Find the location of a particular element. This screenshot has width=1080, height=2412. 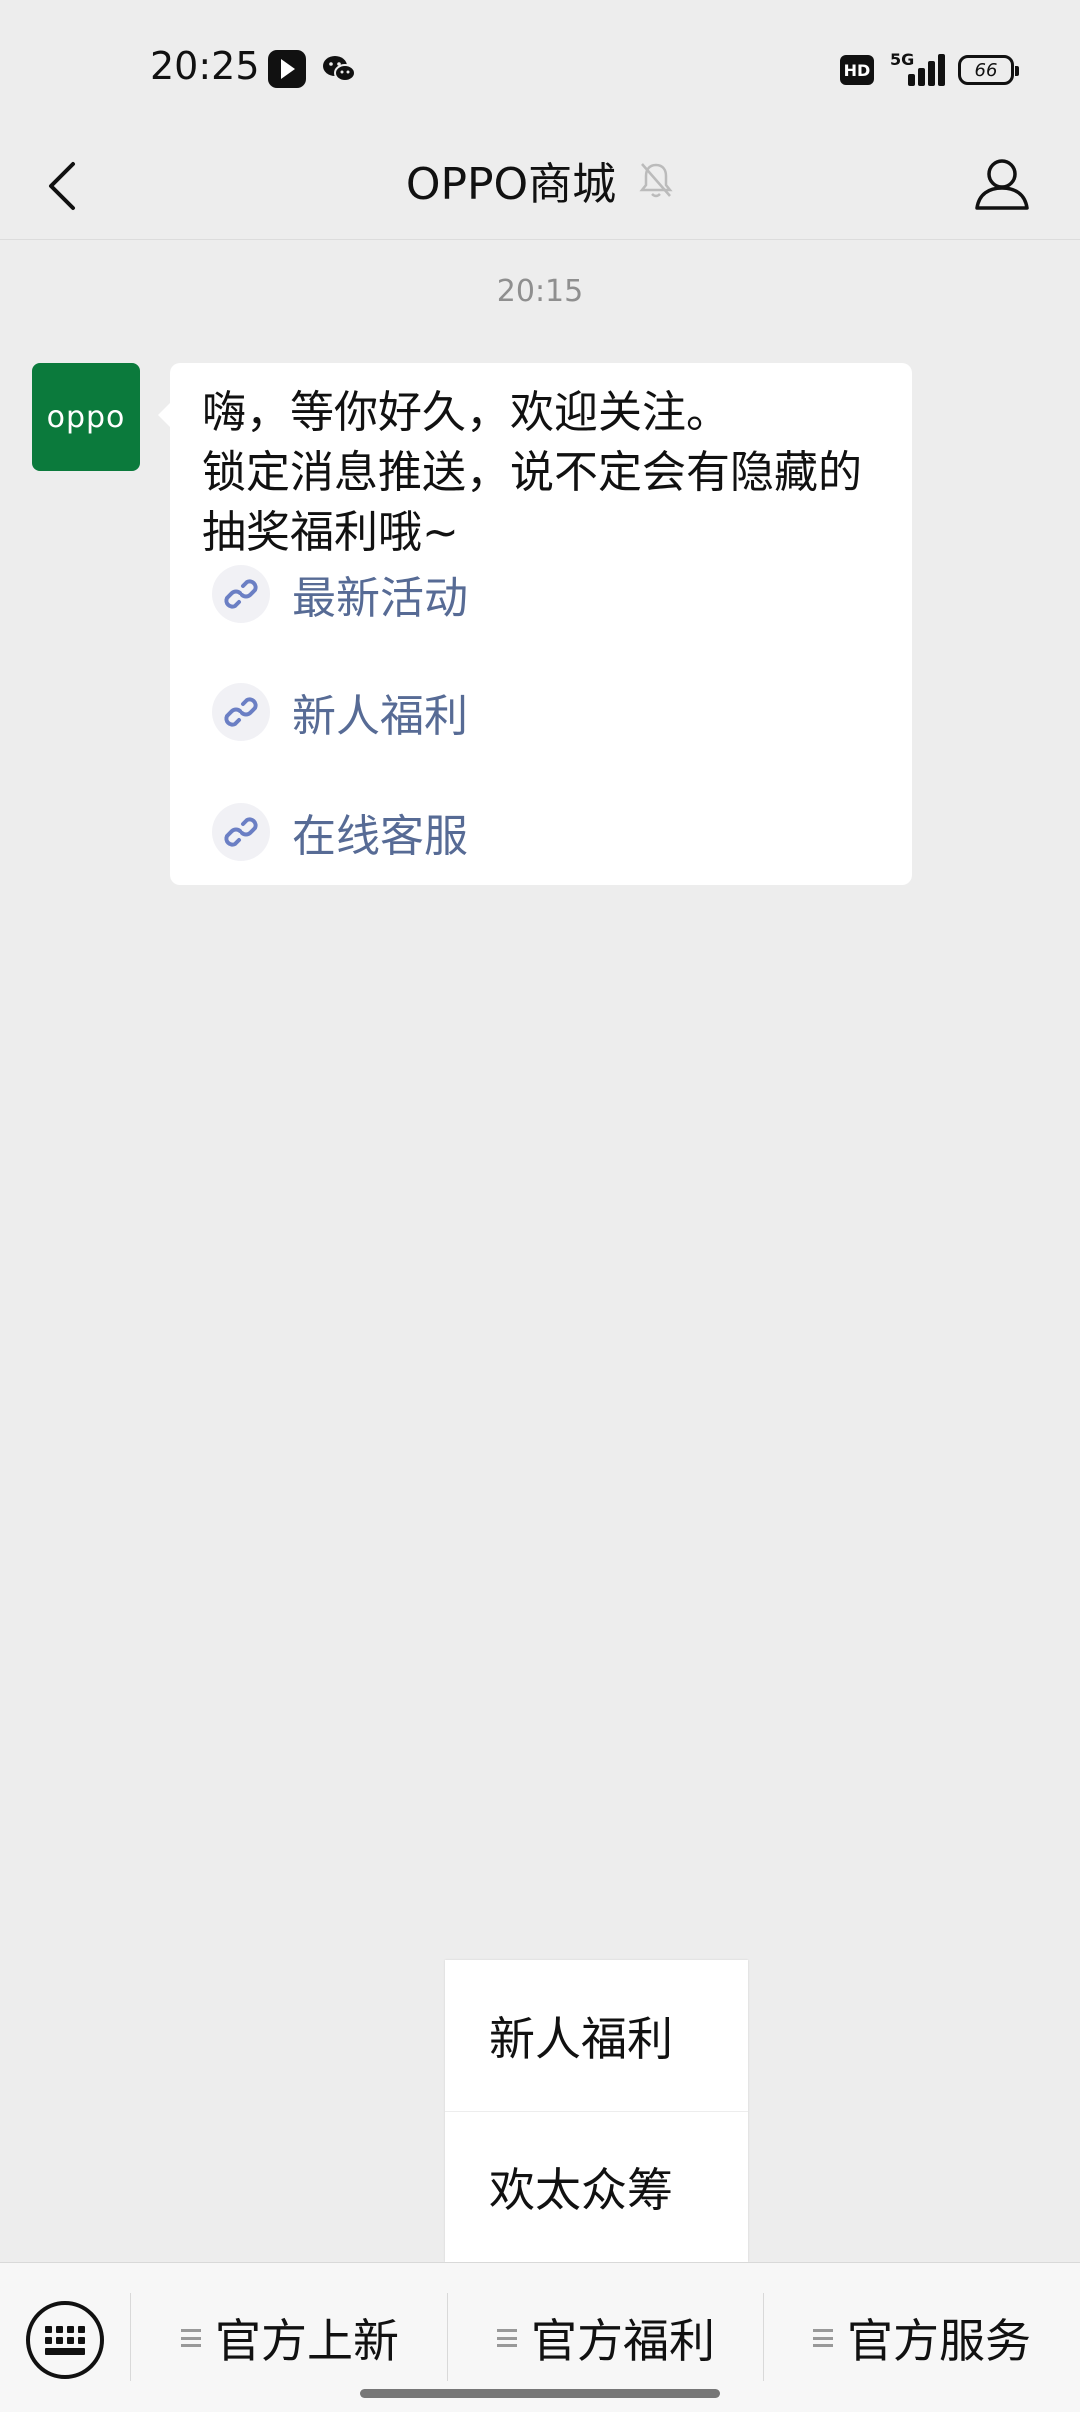

page-title: OPPO商城 is located at coordinates (511, 184).